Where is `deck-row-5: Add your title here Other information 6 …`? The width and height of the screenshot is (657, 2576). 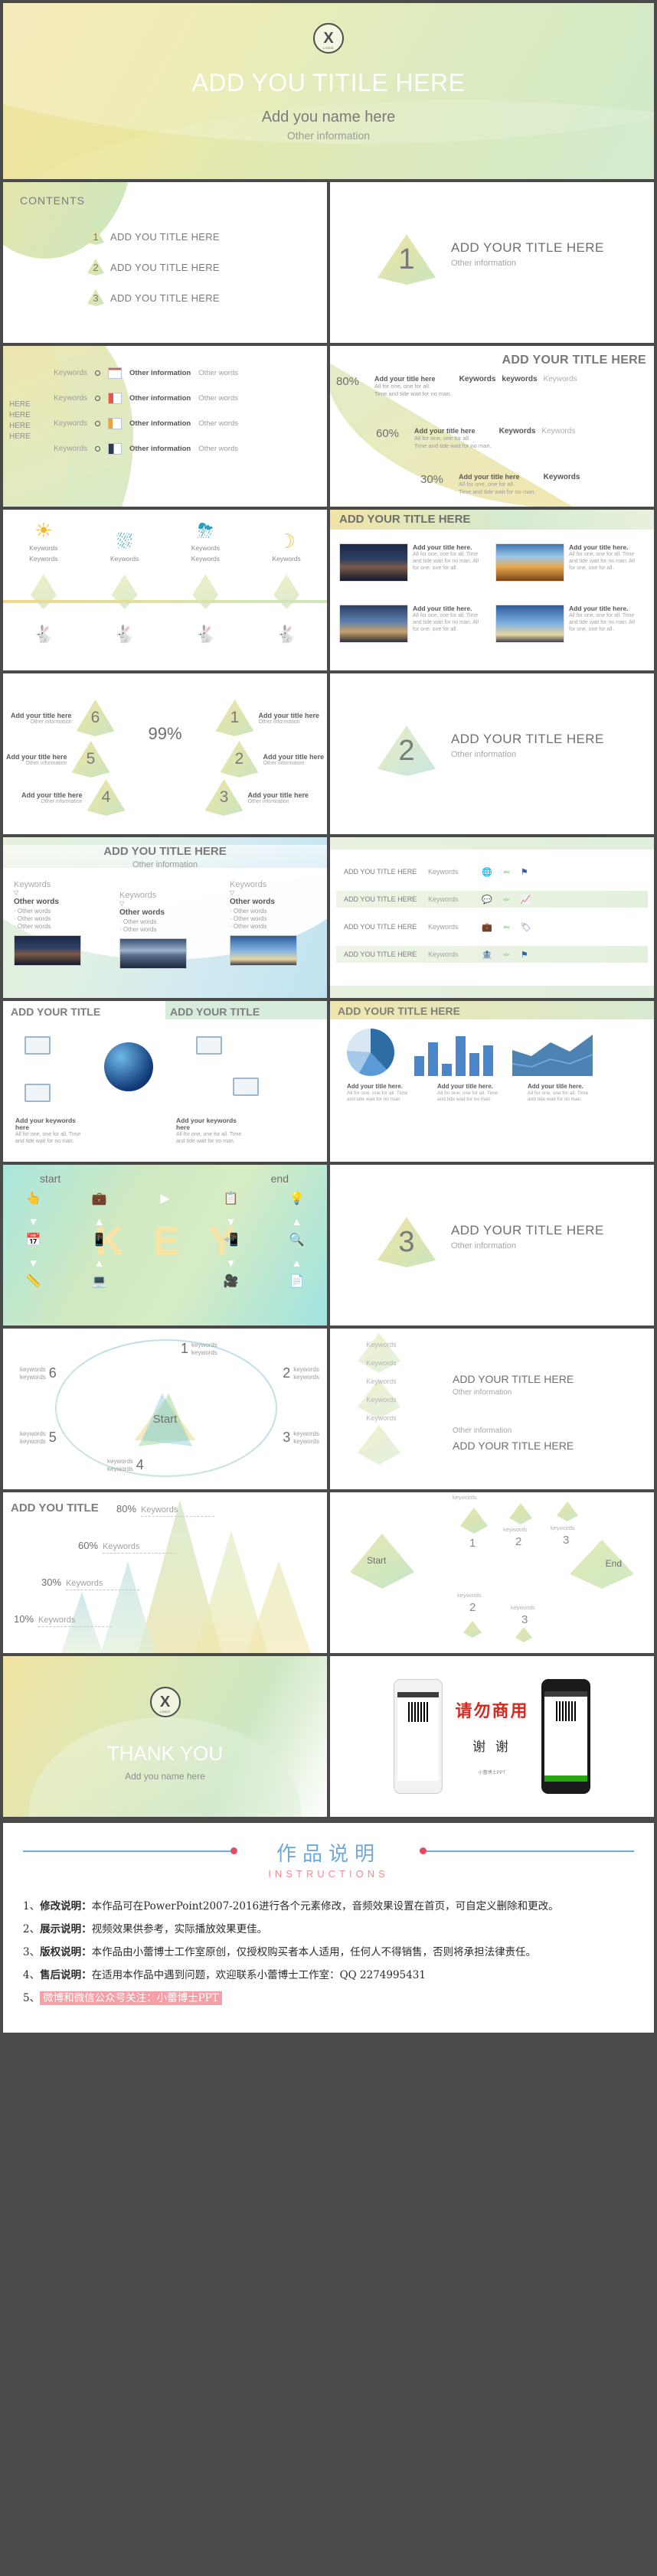 deck-row-5: Add your title here Other information 6 … is located at coordinates (328, 755).